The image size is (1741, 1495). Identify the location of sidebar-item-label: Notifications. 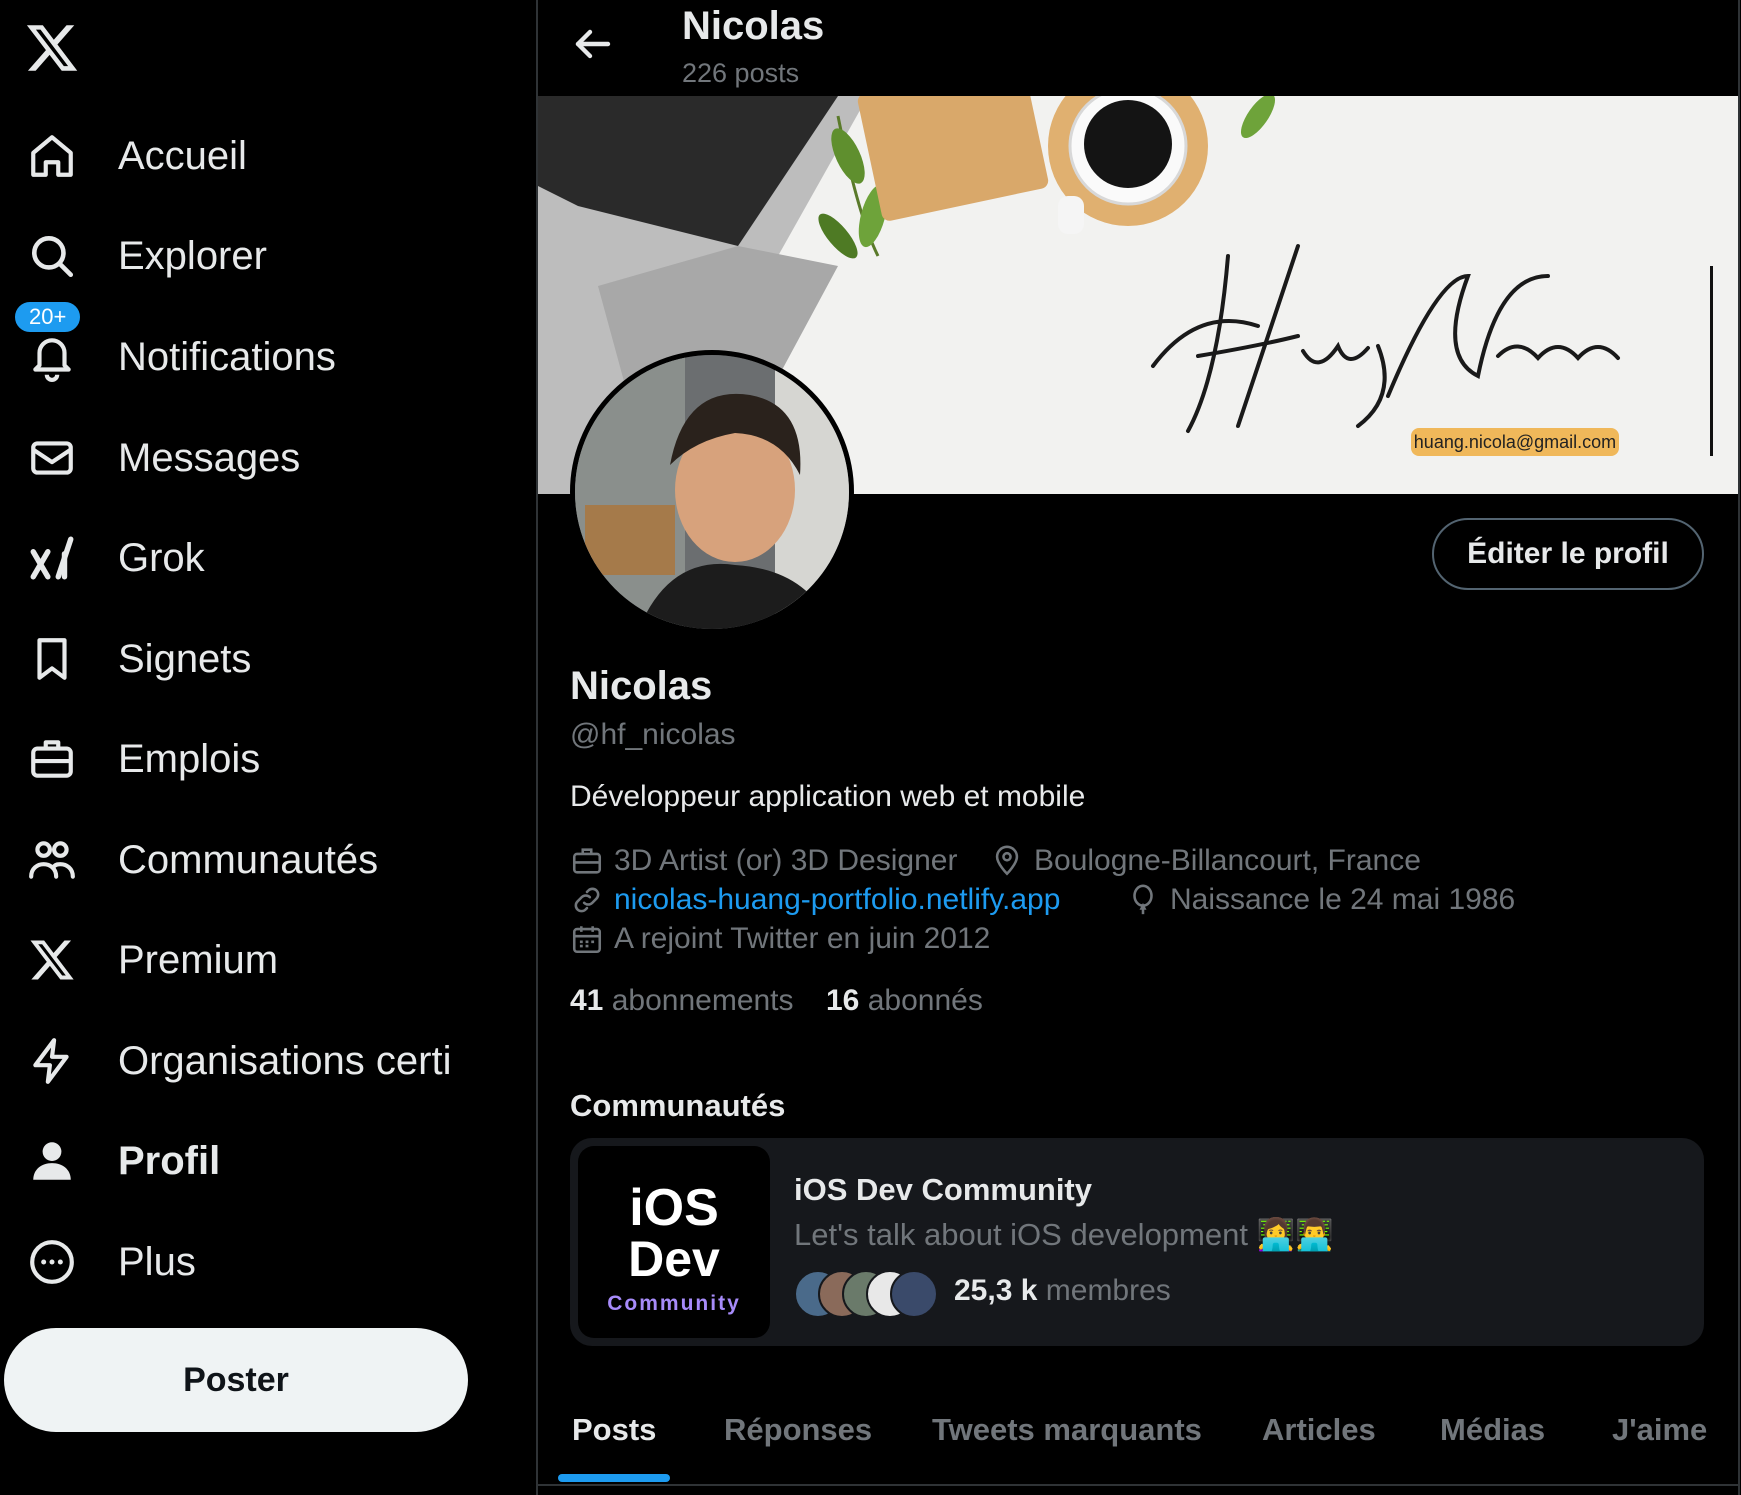
(227, 357).